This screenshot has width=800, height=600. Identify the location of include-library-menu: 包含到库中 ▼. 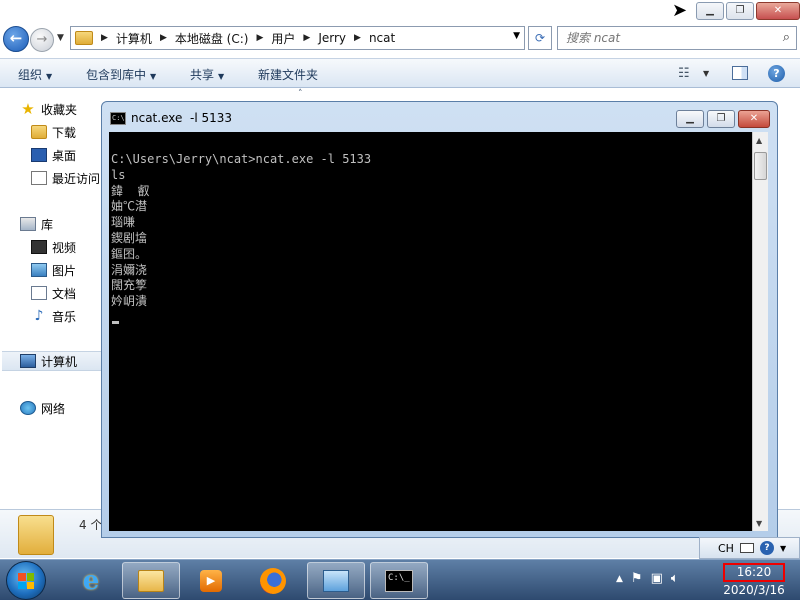
(121, 74).